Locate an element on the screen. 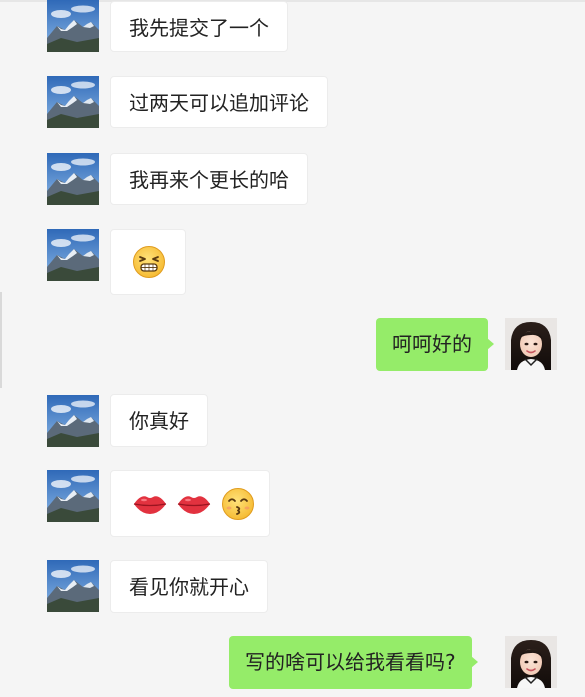  outgoing-message-bubble: 写的啥可以给我看看吗? is located at coordinates (353, 662).